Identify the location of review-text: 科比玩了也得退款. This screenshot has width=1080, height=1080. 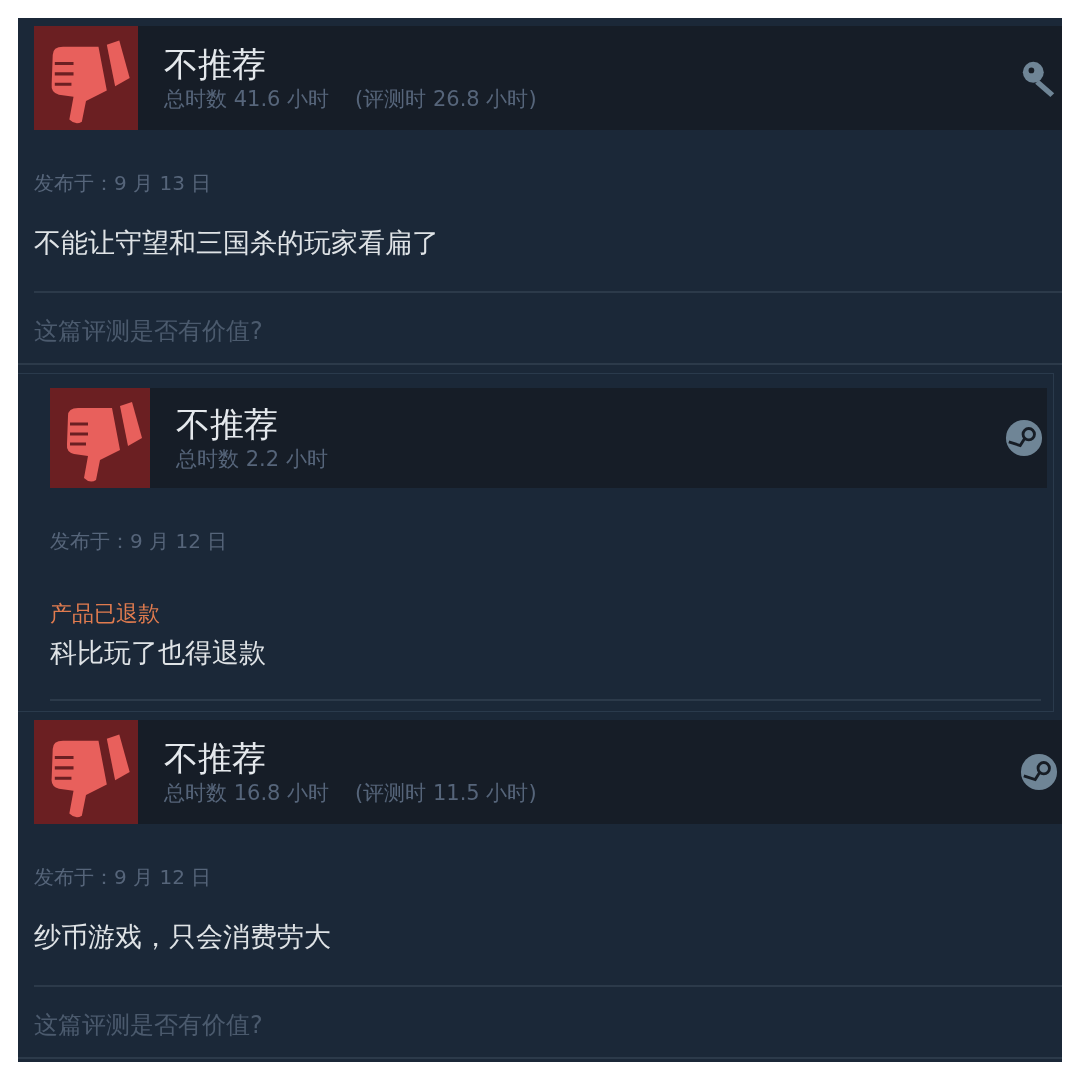
(545, 668).